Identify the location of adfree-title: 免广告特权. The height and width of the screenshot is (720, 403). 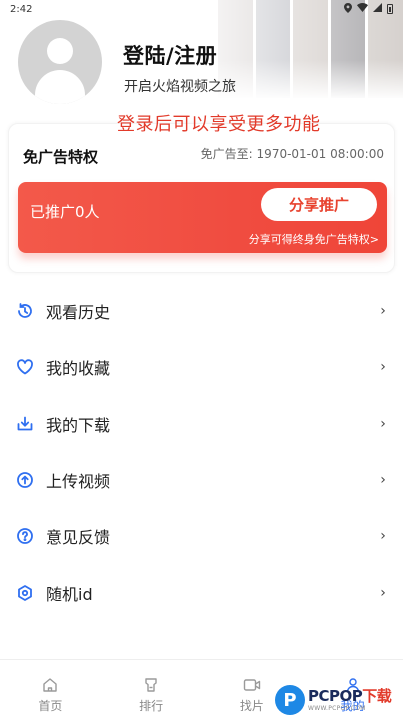
(61, 157).